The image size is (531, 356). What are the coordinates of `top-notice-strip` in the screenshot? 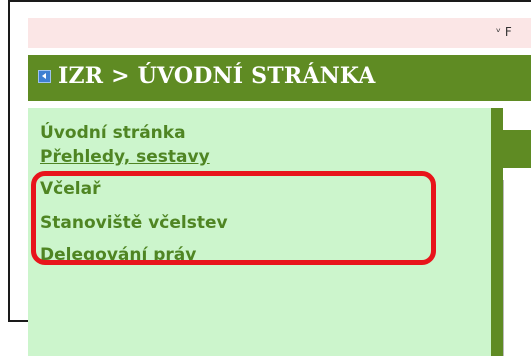 It's located at (279, 33).